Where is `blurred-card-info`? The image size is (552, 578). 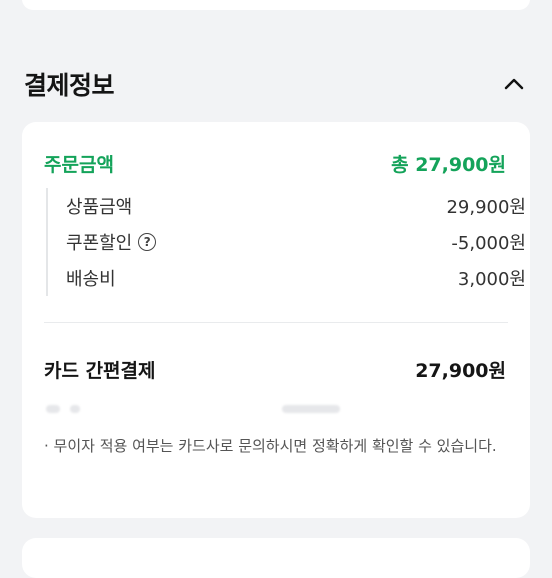 blurred-card-info is located at coordinates (196, 409).